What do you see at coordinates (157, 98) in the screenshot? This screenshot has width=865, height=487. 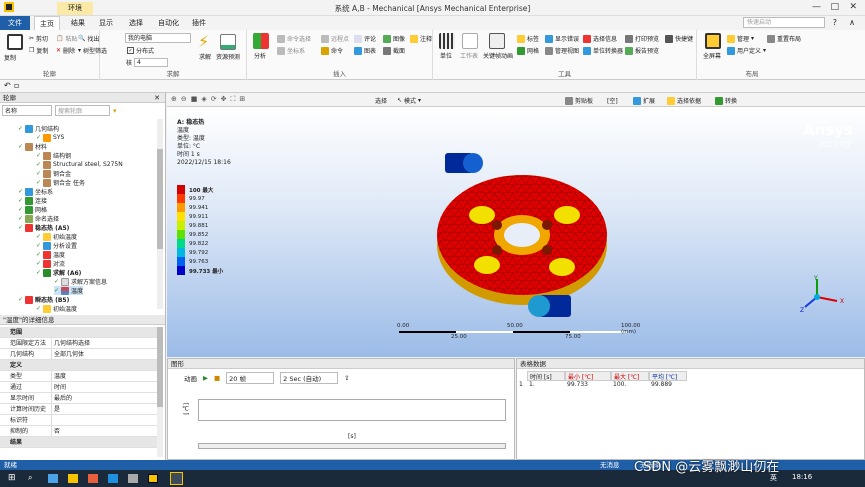 I see `close-icon: ✕` at bounding box center [157, 98].